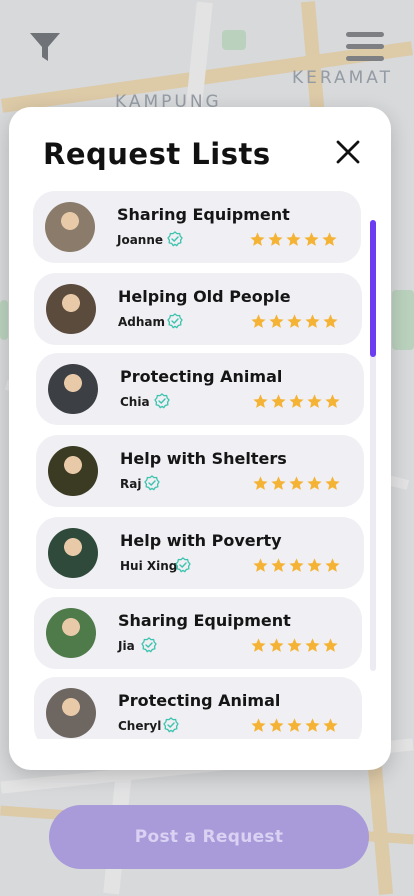 This screenshot has height=896, width=414. Describe the element at coordinates (131, 484) in the screenshot. I see `requester-name: Raj` at that location.